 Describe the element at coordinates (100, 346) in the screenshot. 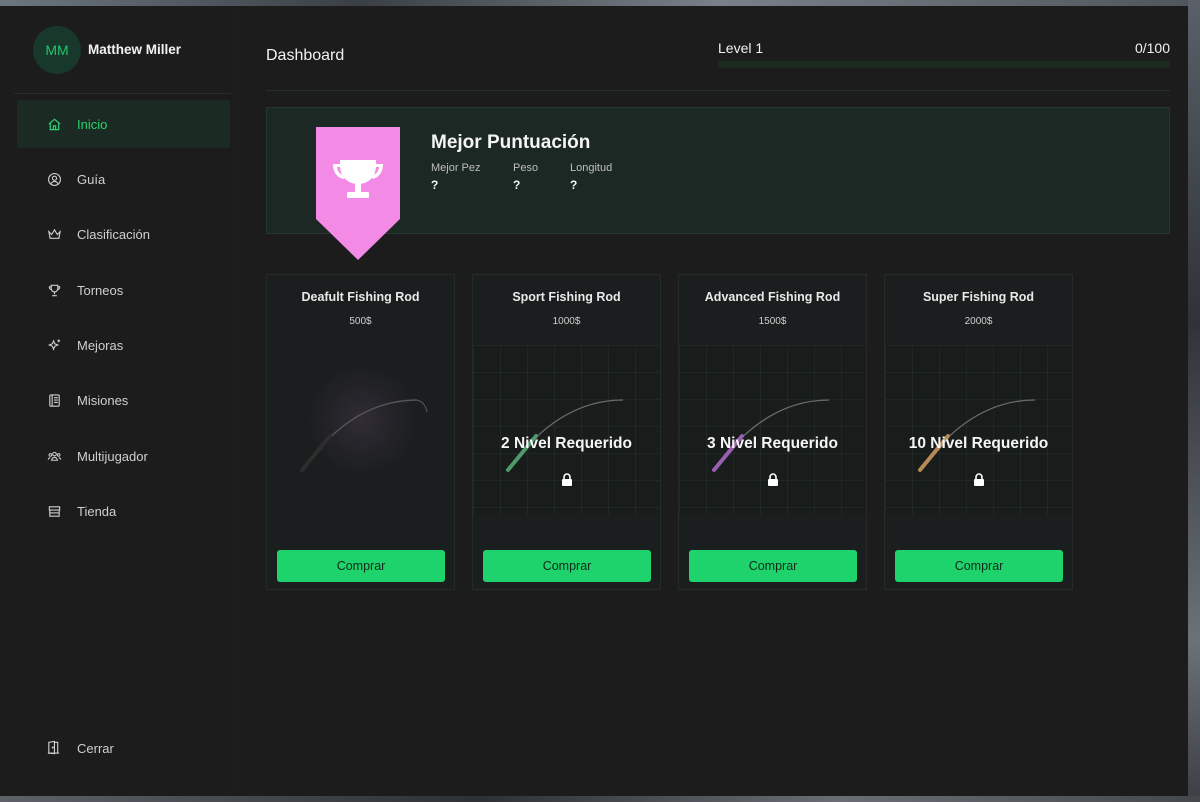

I see `sidebar-item-label: Mejoras` at that location.